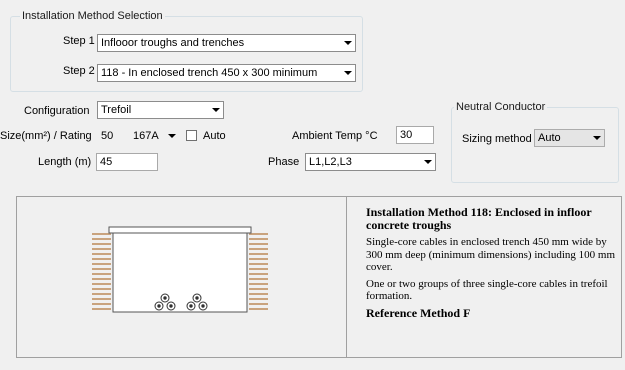 This screenshot has height=370, width=625. I want to click on ambient-temp-input, so click(415, 135).